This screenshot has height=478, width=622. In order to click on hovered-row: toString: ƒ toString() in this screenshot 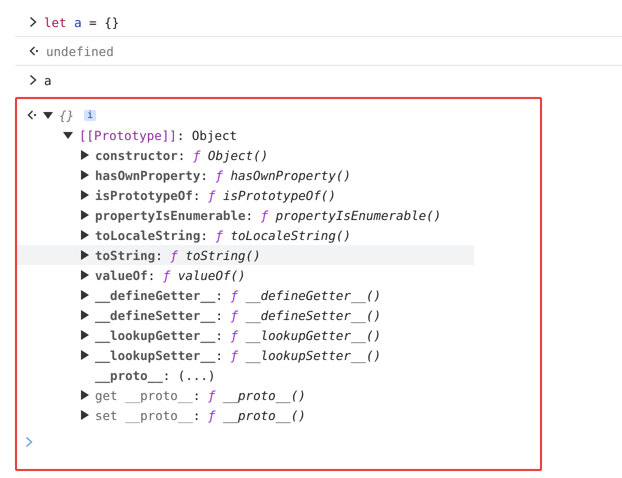, I will do `click(245, 255)`.